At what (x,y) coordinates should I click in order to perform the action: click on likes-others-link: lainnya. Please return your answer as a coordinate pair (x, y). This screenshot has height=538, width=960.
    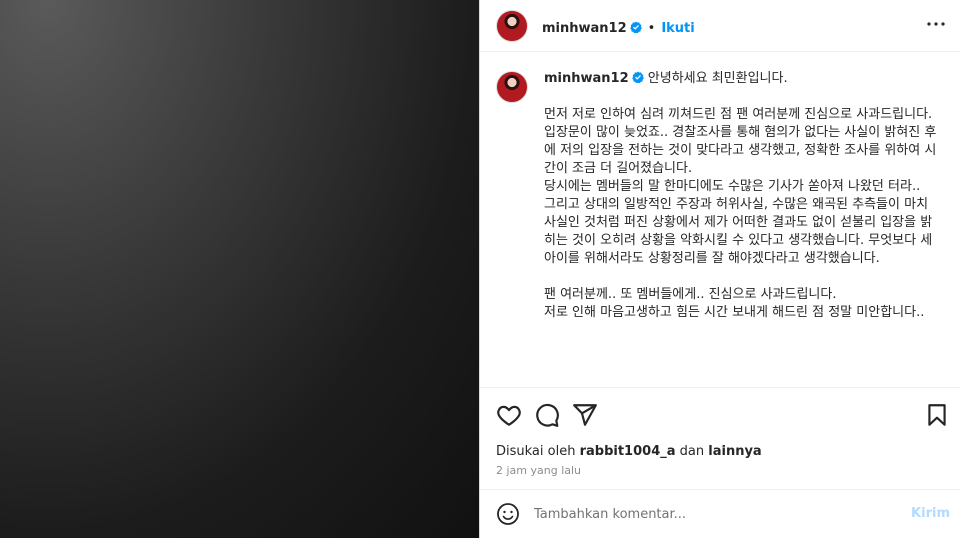
    Looking at the image, I should click on (734, 451).